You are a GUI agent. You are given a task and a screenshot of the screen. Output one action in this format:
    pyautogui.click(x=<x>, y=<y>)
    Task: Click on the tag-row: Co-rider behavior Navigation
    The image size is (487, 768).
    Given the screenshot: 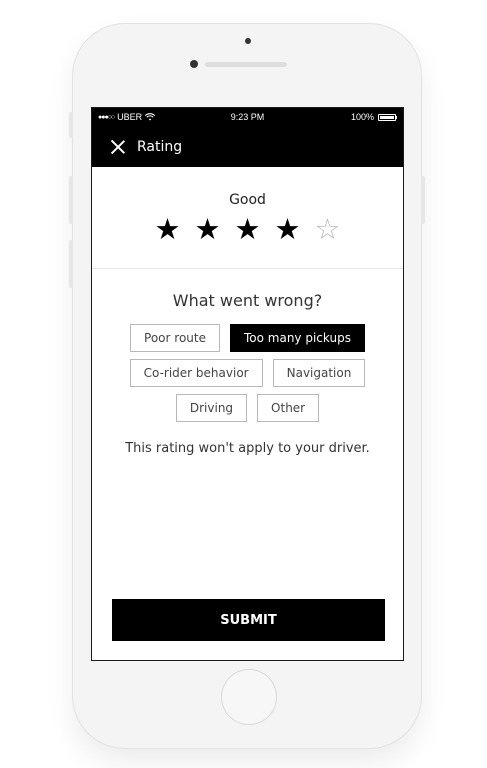 What is the action you would take?
    pyautogui.click(x=247, y=373)
    